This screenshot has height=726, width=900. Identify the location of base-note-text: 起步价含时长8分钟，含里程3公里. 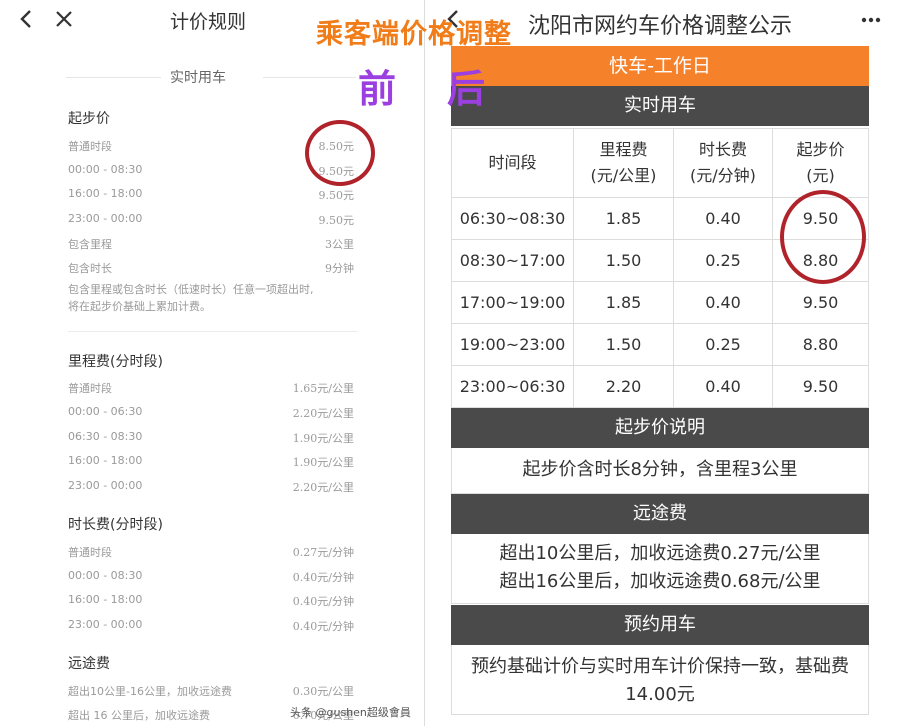
(660, 469).